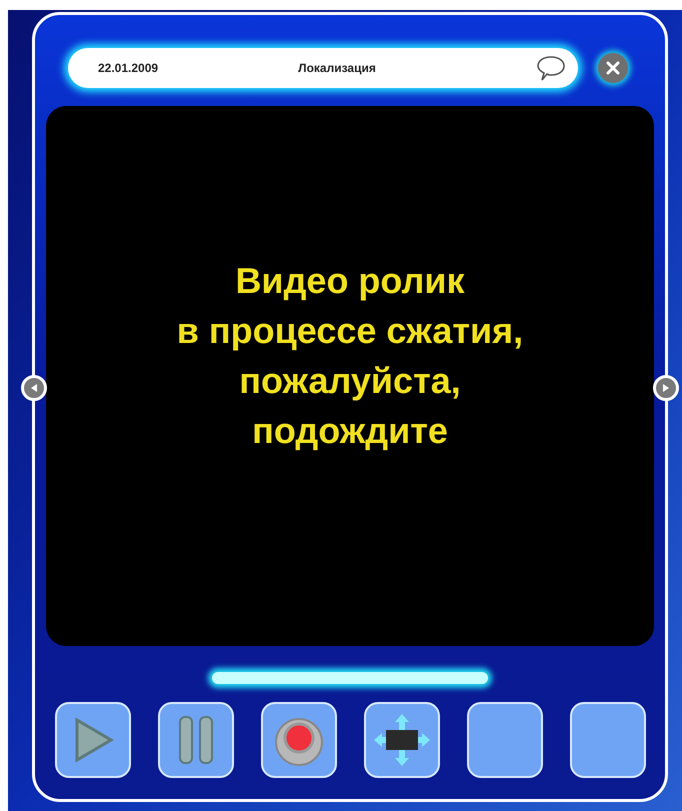  I want to click on move-button, so click(402, 740).